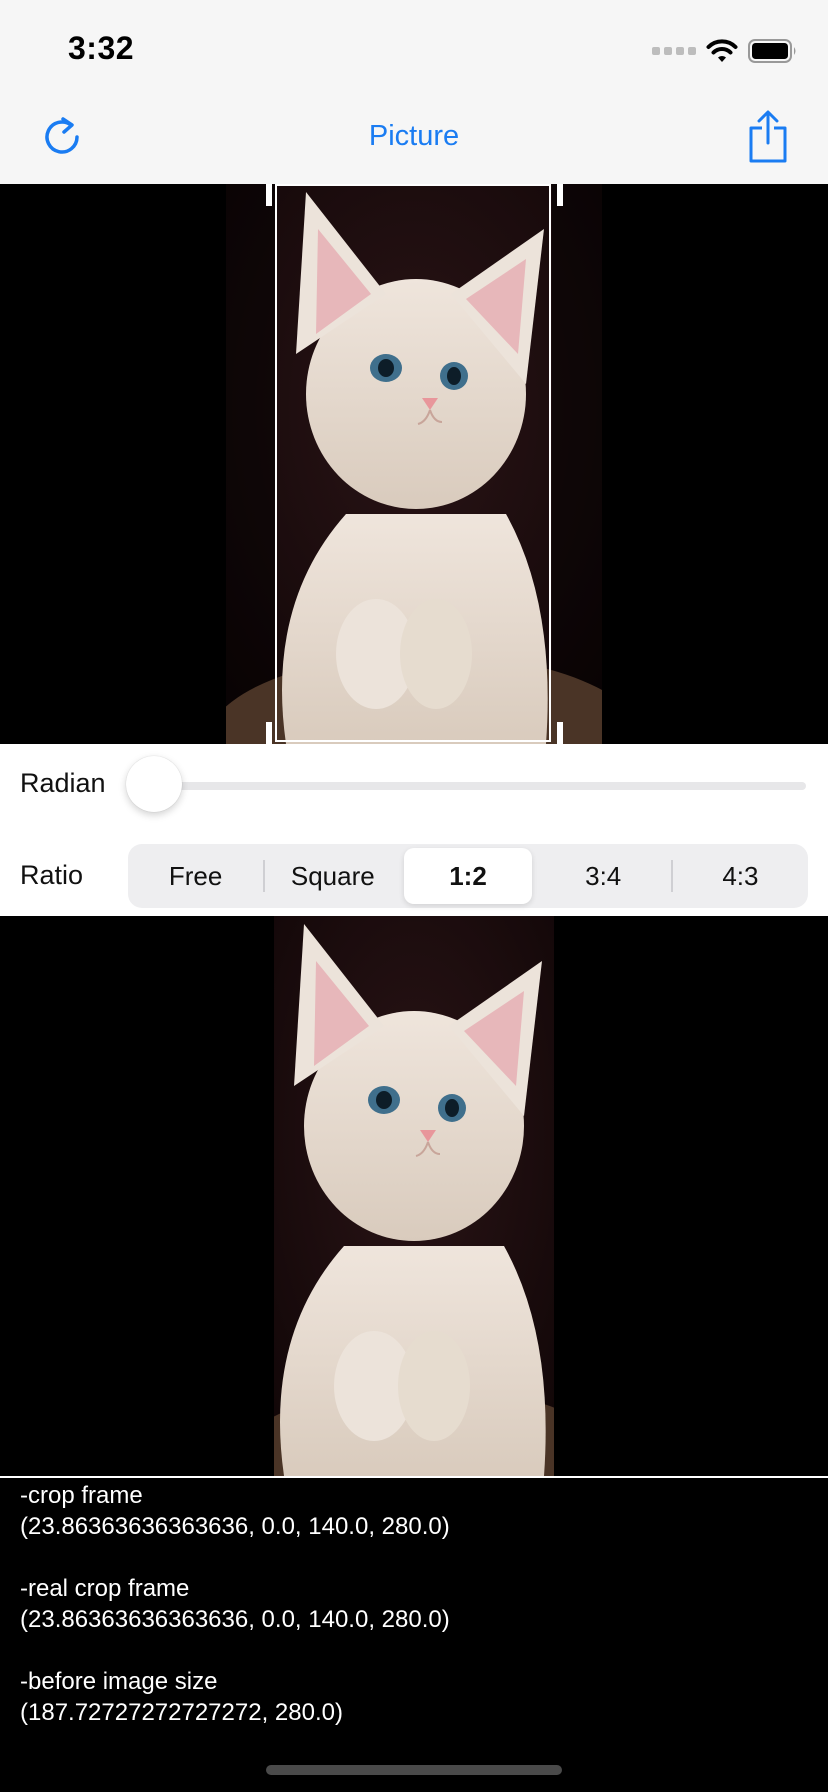  Describe the element at coordinates (269, 733) in the screenshot. I see `crop-handle-bottom-left` at that location.